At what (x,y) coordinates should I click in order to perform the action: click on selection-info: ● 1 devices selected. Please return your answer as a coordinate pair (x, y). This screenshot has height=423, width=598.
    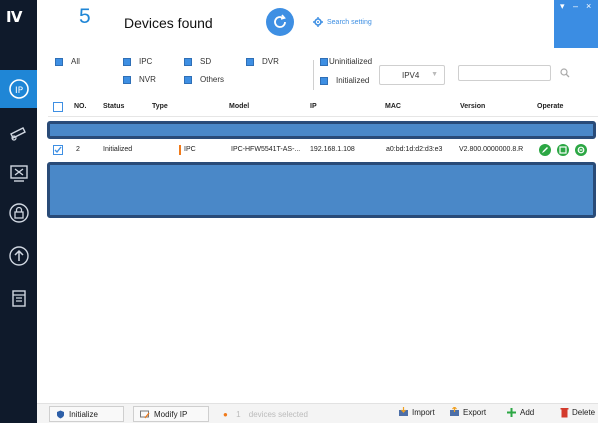
    Looking at the image, I should click on (265, 414).